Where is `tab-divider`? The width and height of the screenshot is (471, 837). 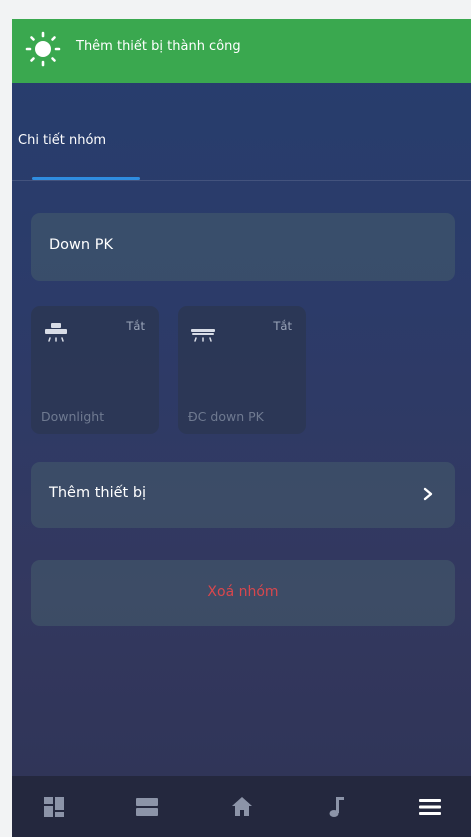
tab-divider is located at coordinates (241, 180).